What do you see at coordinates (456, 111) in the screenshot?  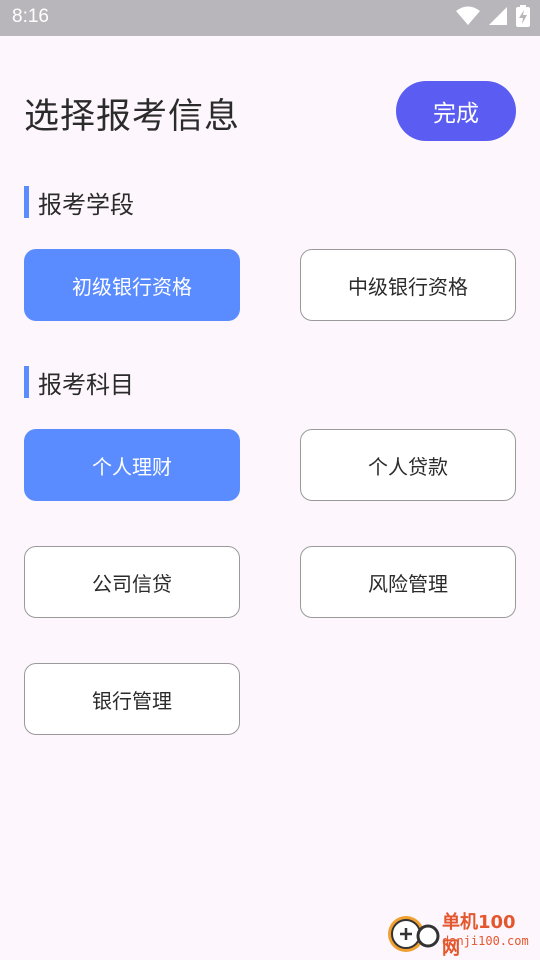 I see `done-button: 完成` at bounding box center [456, 111].